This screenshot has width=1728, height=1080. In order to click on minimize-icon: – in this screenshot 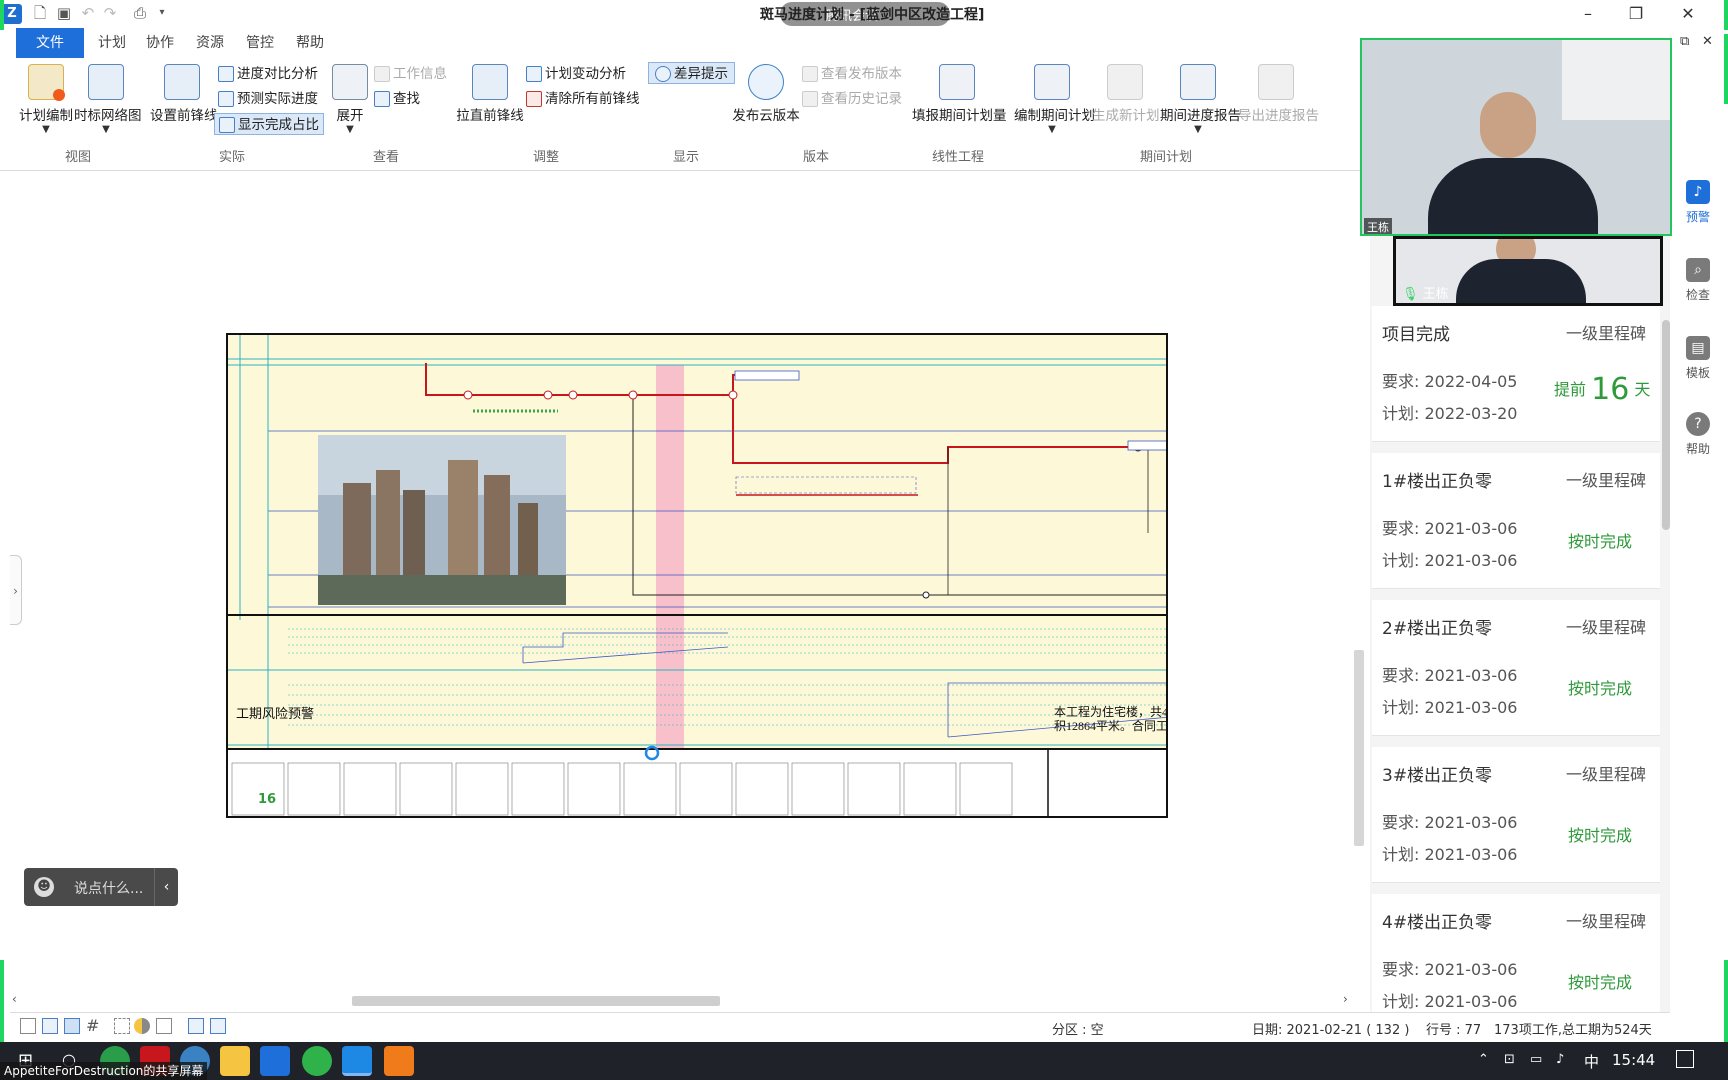, I will do `click(1588, 14)`.